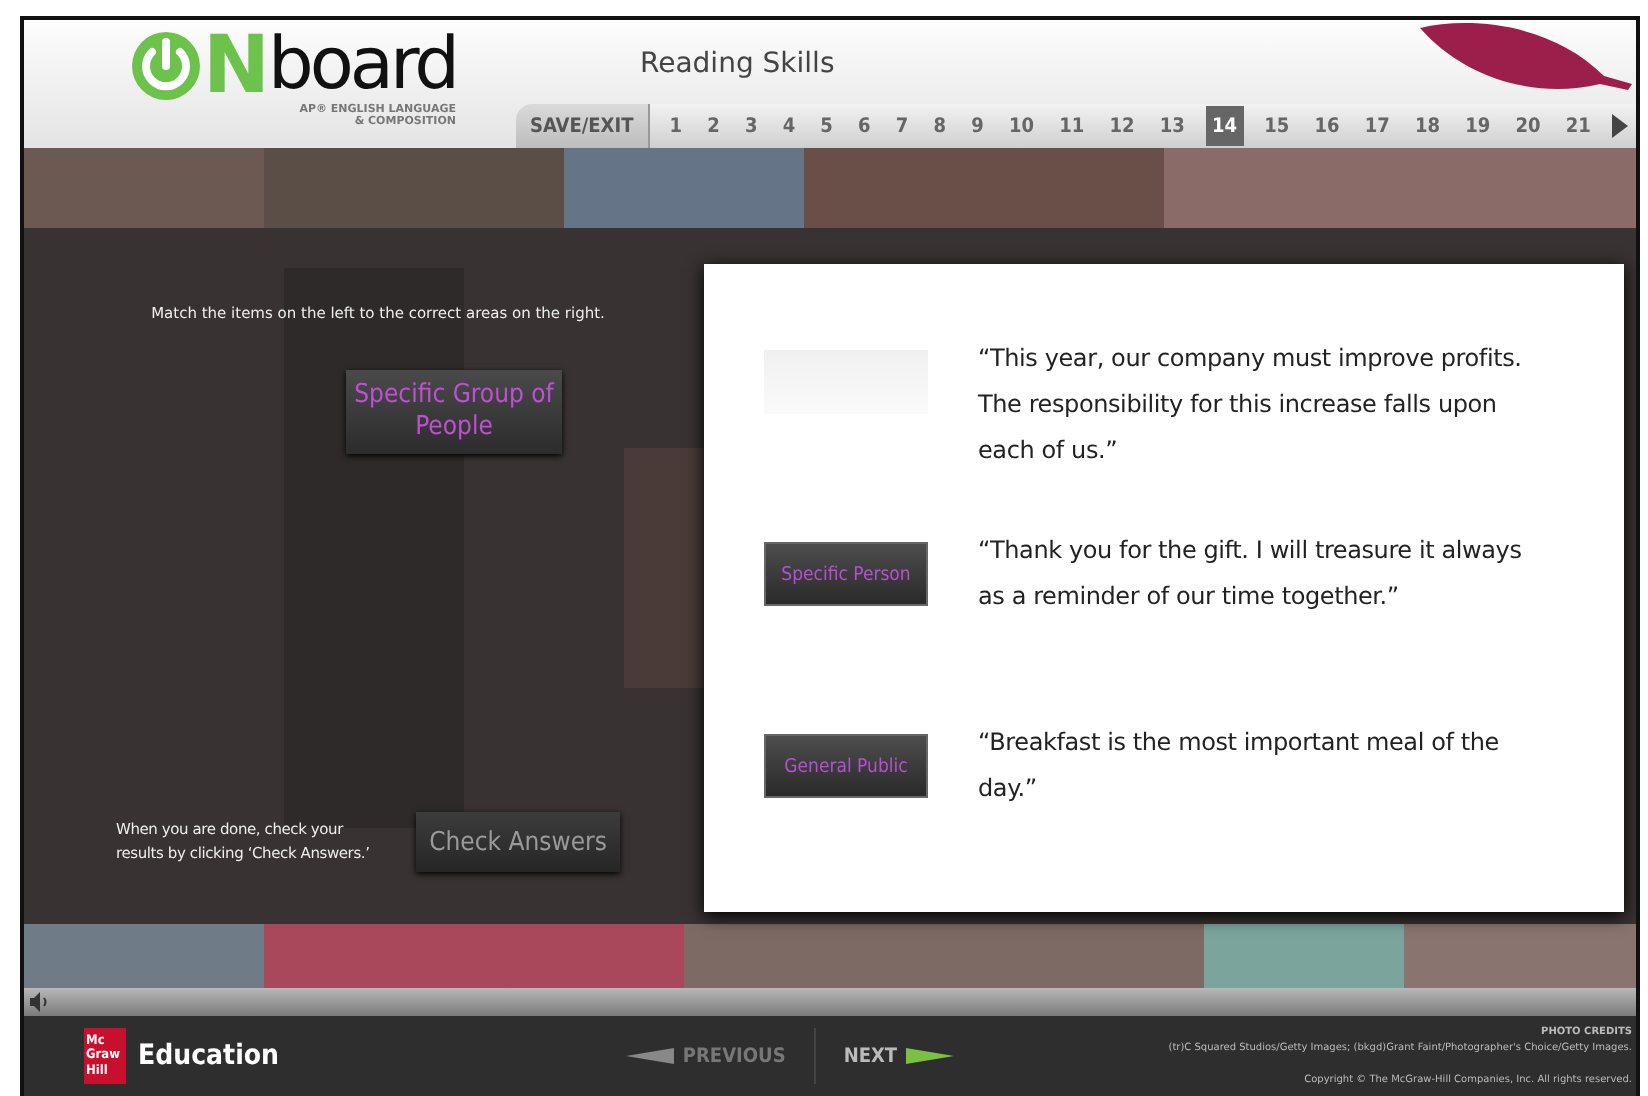  I want to click on page-number: 7, so click(902, 126).